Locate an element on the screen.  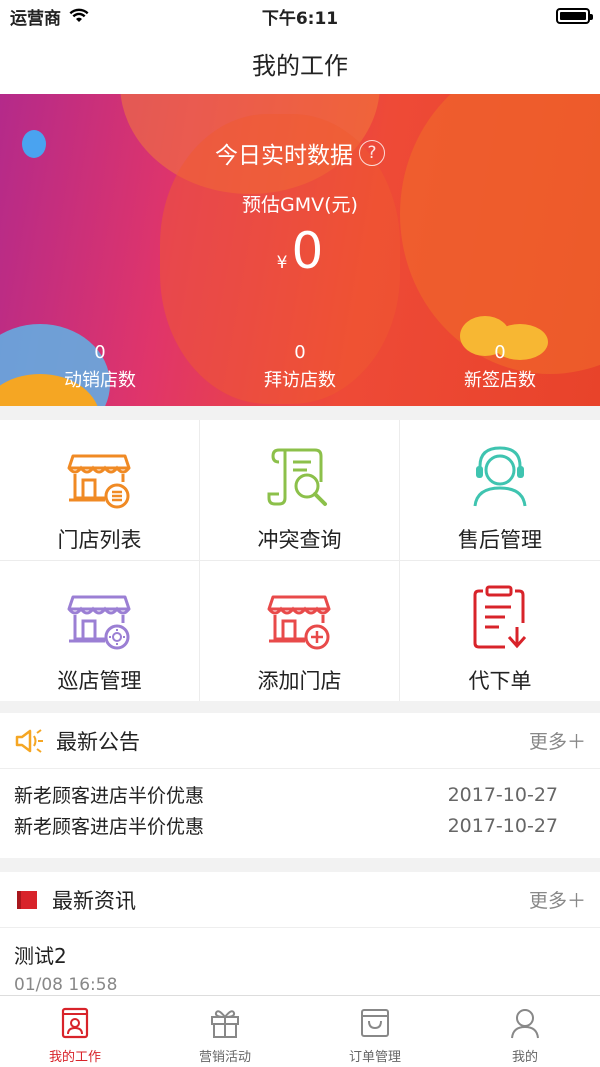
stat-label: 拜访店数 is located at coordinates (300, 380).